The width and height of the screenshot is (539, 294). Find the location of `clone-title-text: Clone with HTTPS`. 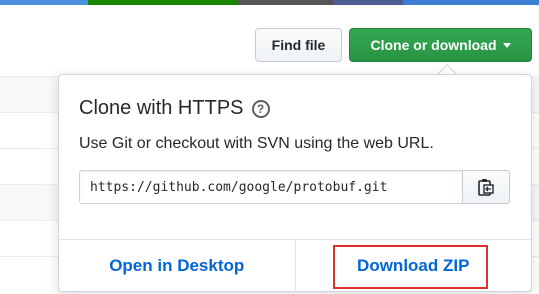

clone-title-text: Clone with HTTPS is located at coordinates (161, 108).